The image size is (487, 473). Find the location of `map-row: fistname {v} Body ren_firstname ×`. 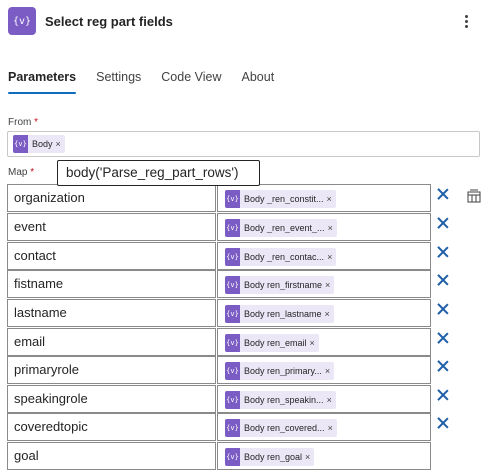

map-row: fistname {v} Body ren_firstname × is located at coordinates (243, 284).